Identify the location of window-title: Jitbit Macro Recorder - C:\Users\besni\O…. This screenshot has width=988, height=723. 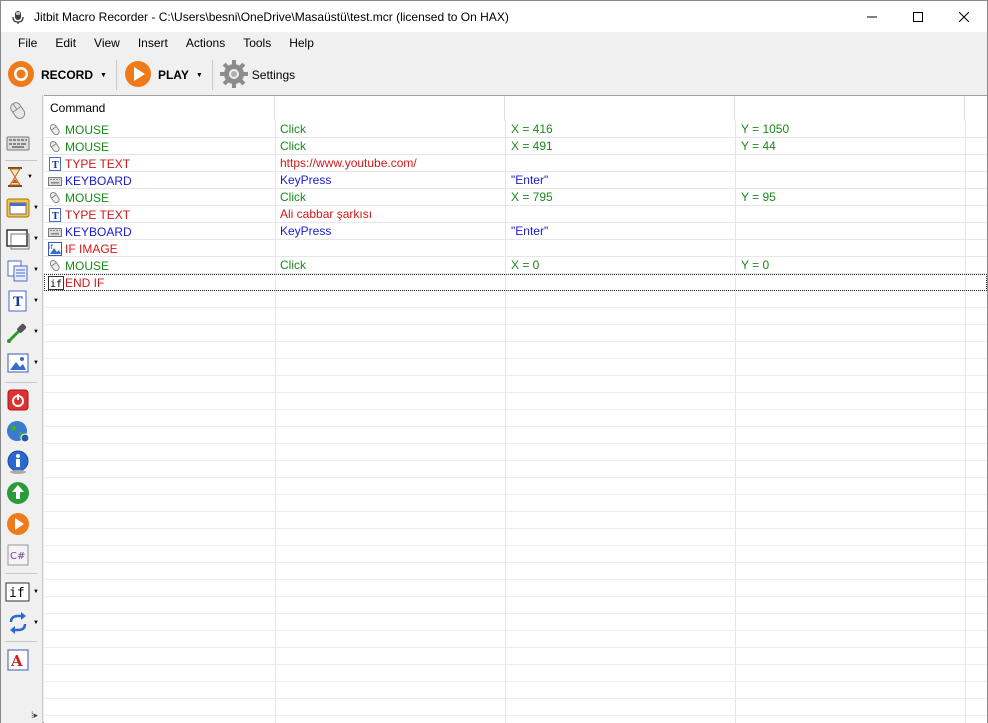
(271, 16).